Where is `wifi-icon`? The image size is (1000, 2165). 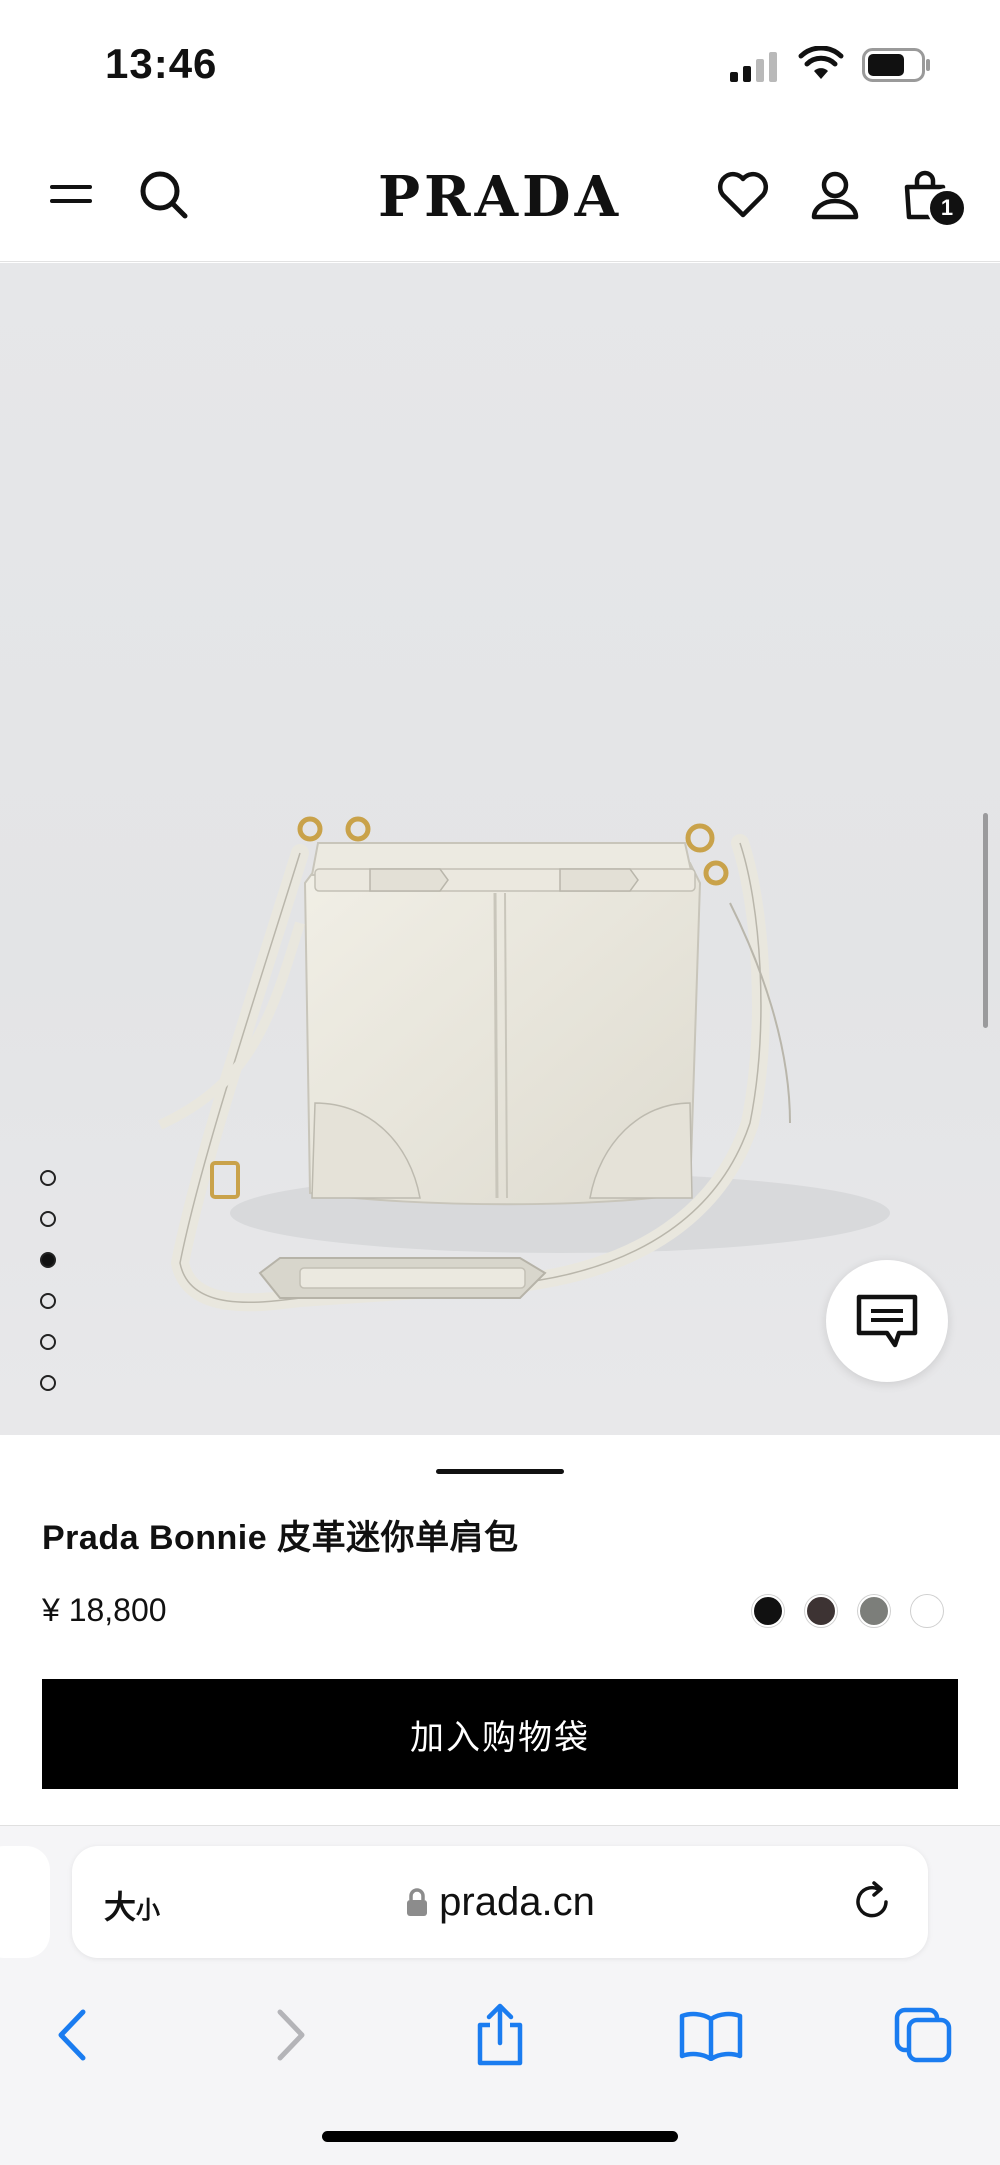
wifi-icon is located at coordinates (821, 62).